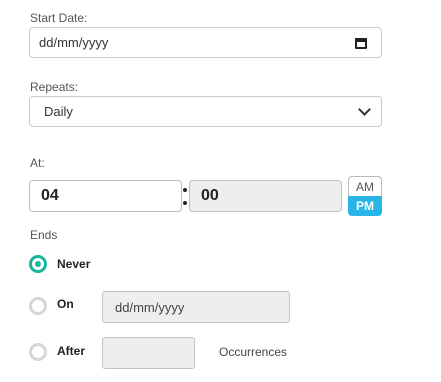  What do you see at coordinates (59, 18) in the screenshot?
I see `start-date-label: Start Date:` at bounding box center [59, 18].